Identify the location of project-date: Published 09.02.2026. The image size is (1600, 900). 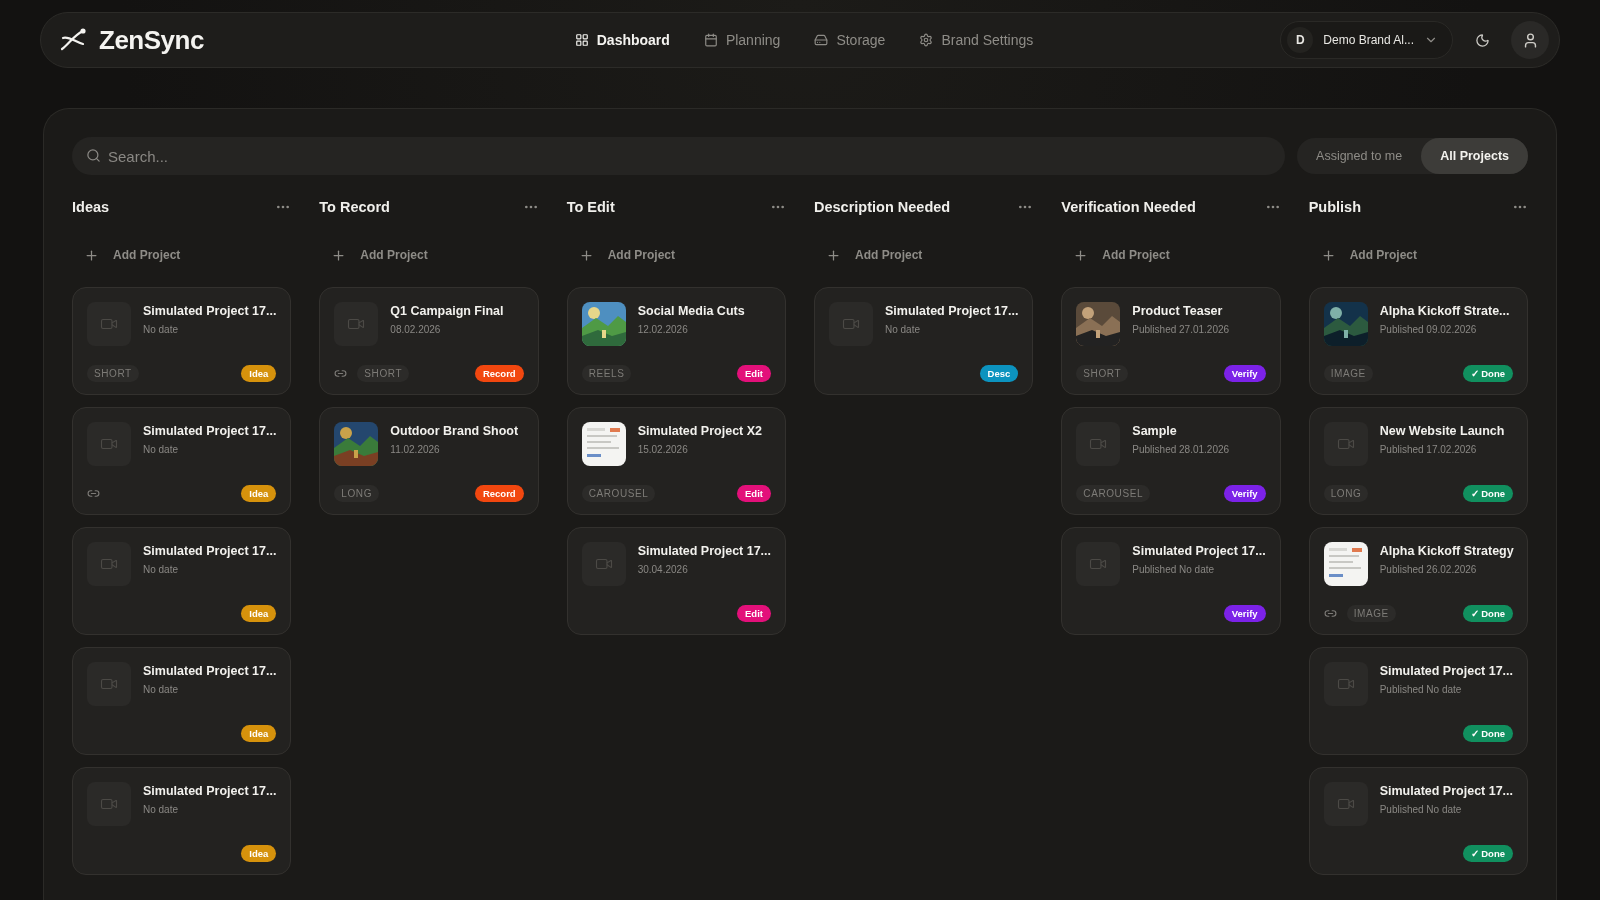
(1428, 329).